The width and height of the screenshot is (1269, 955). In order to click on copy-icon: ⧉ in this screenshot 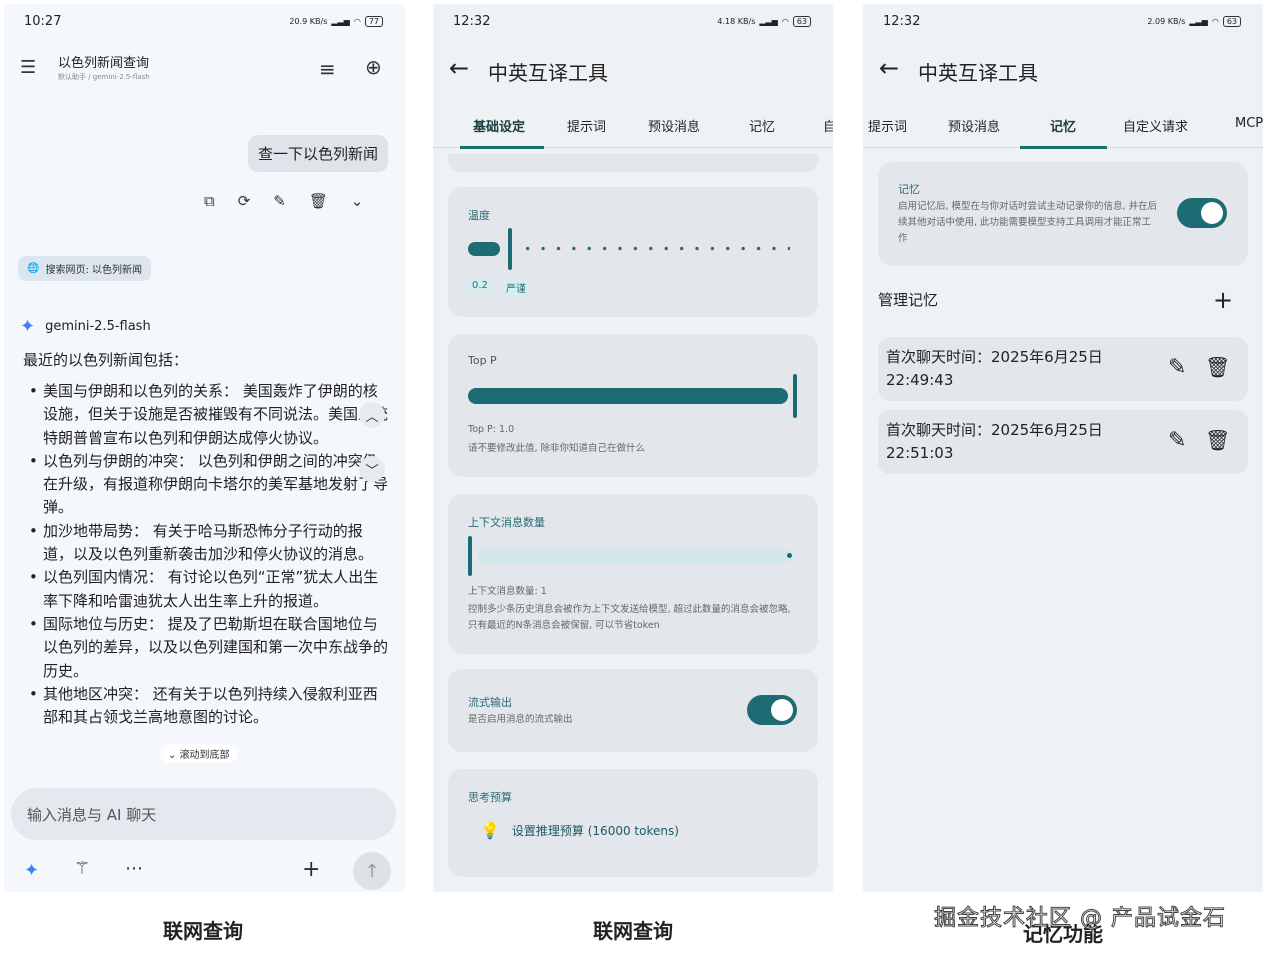, I will do `click(209, 201)`.